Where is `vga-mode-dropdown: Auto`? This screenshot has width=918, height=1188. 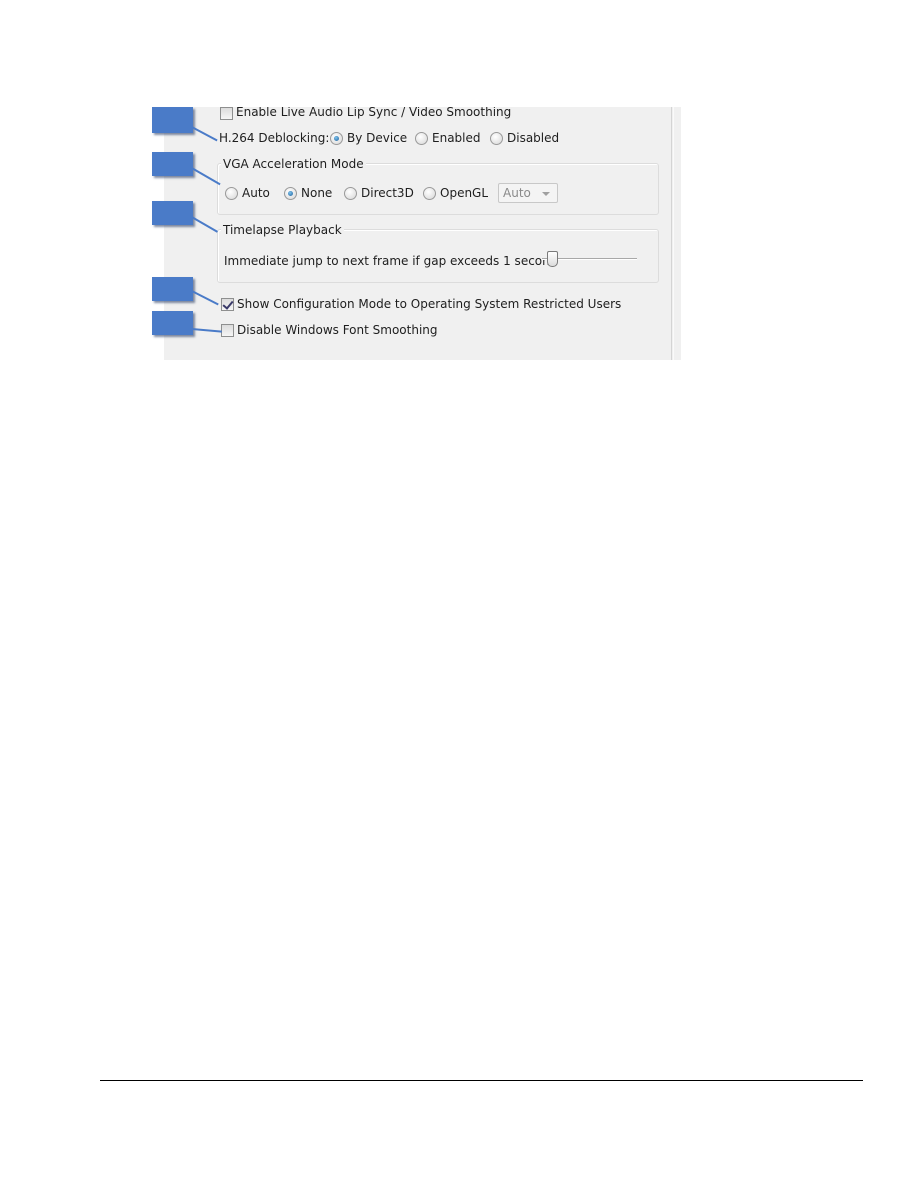
vga-mode-dropdown: Auto is located at coordinates (528, 193).